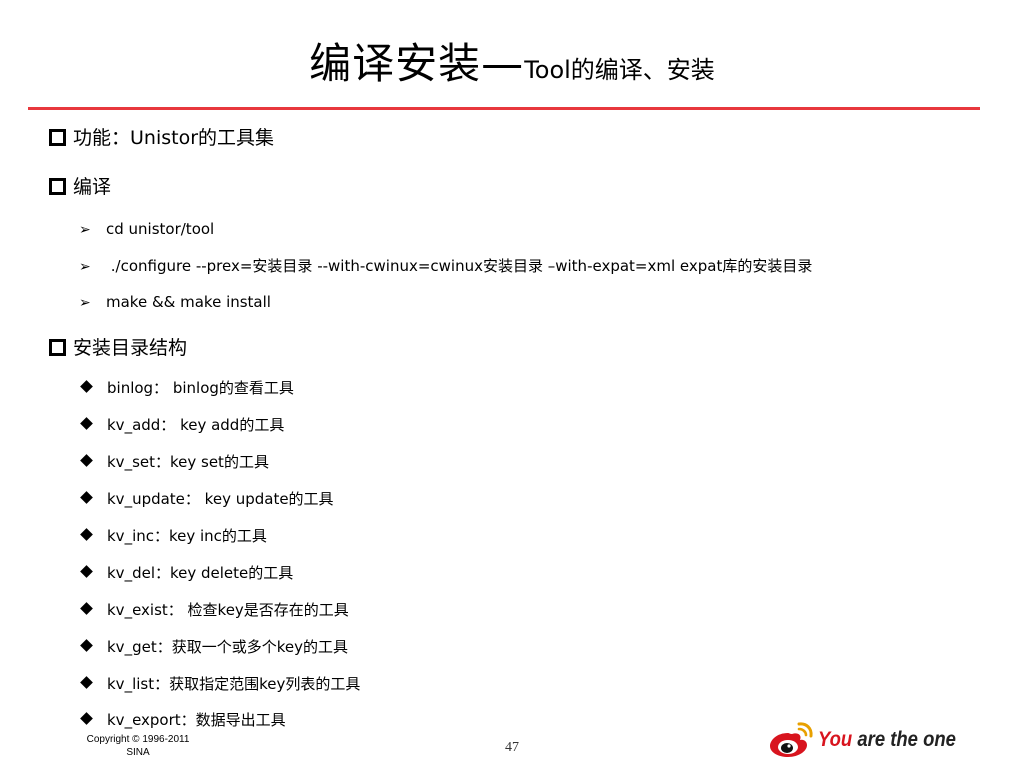  Describe the element at coordinates (187, 536) in the screenshot. I see `list-item-text: kv_inc：key inc的工具` at that location.